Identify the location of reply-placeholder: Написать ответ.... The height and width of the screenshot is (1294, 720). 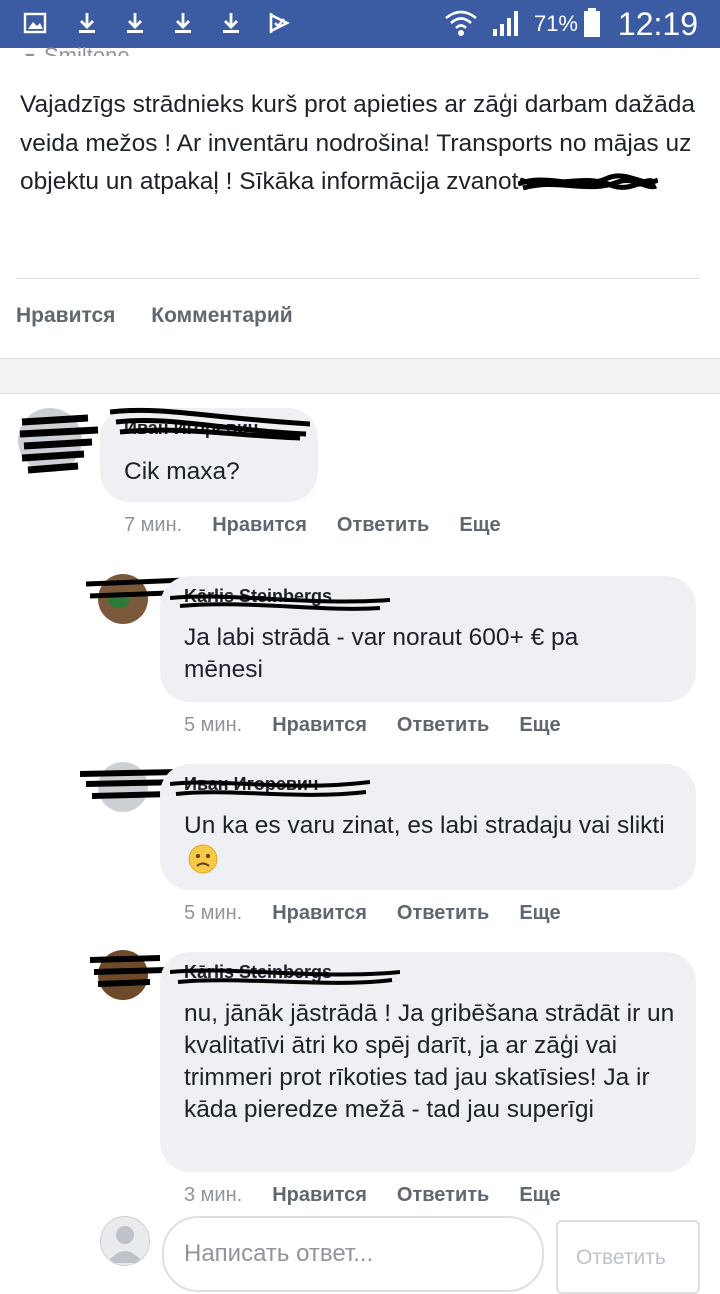
(279, 1253).